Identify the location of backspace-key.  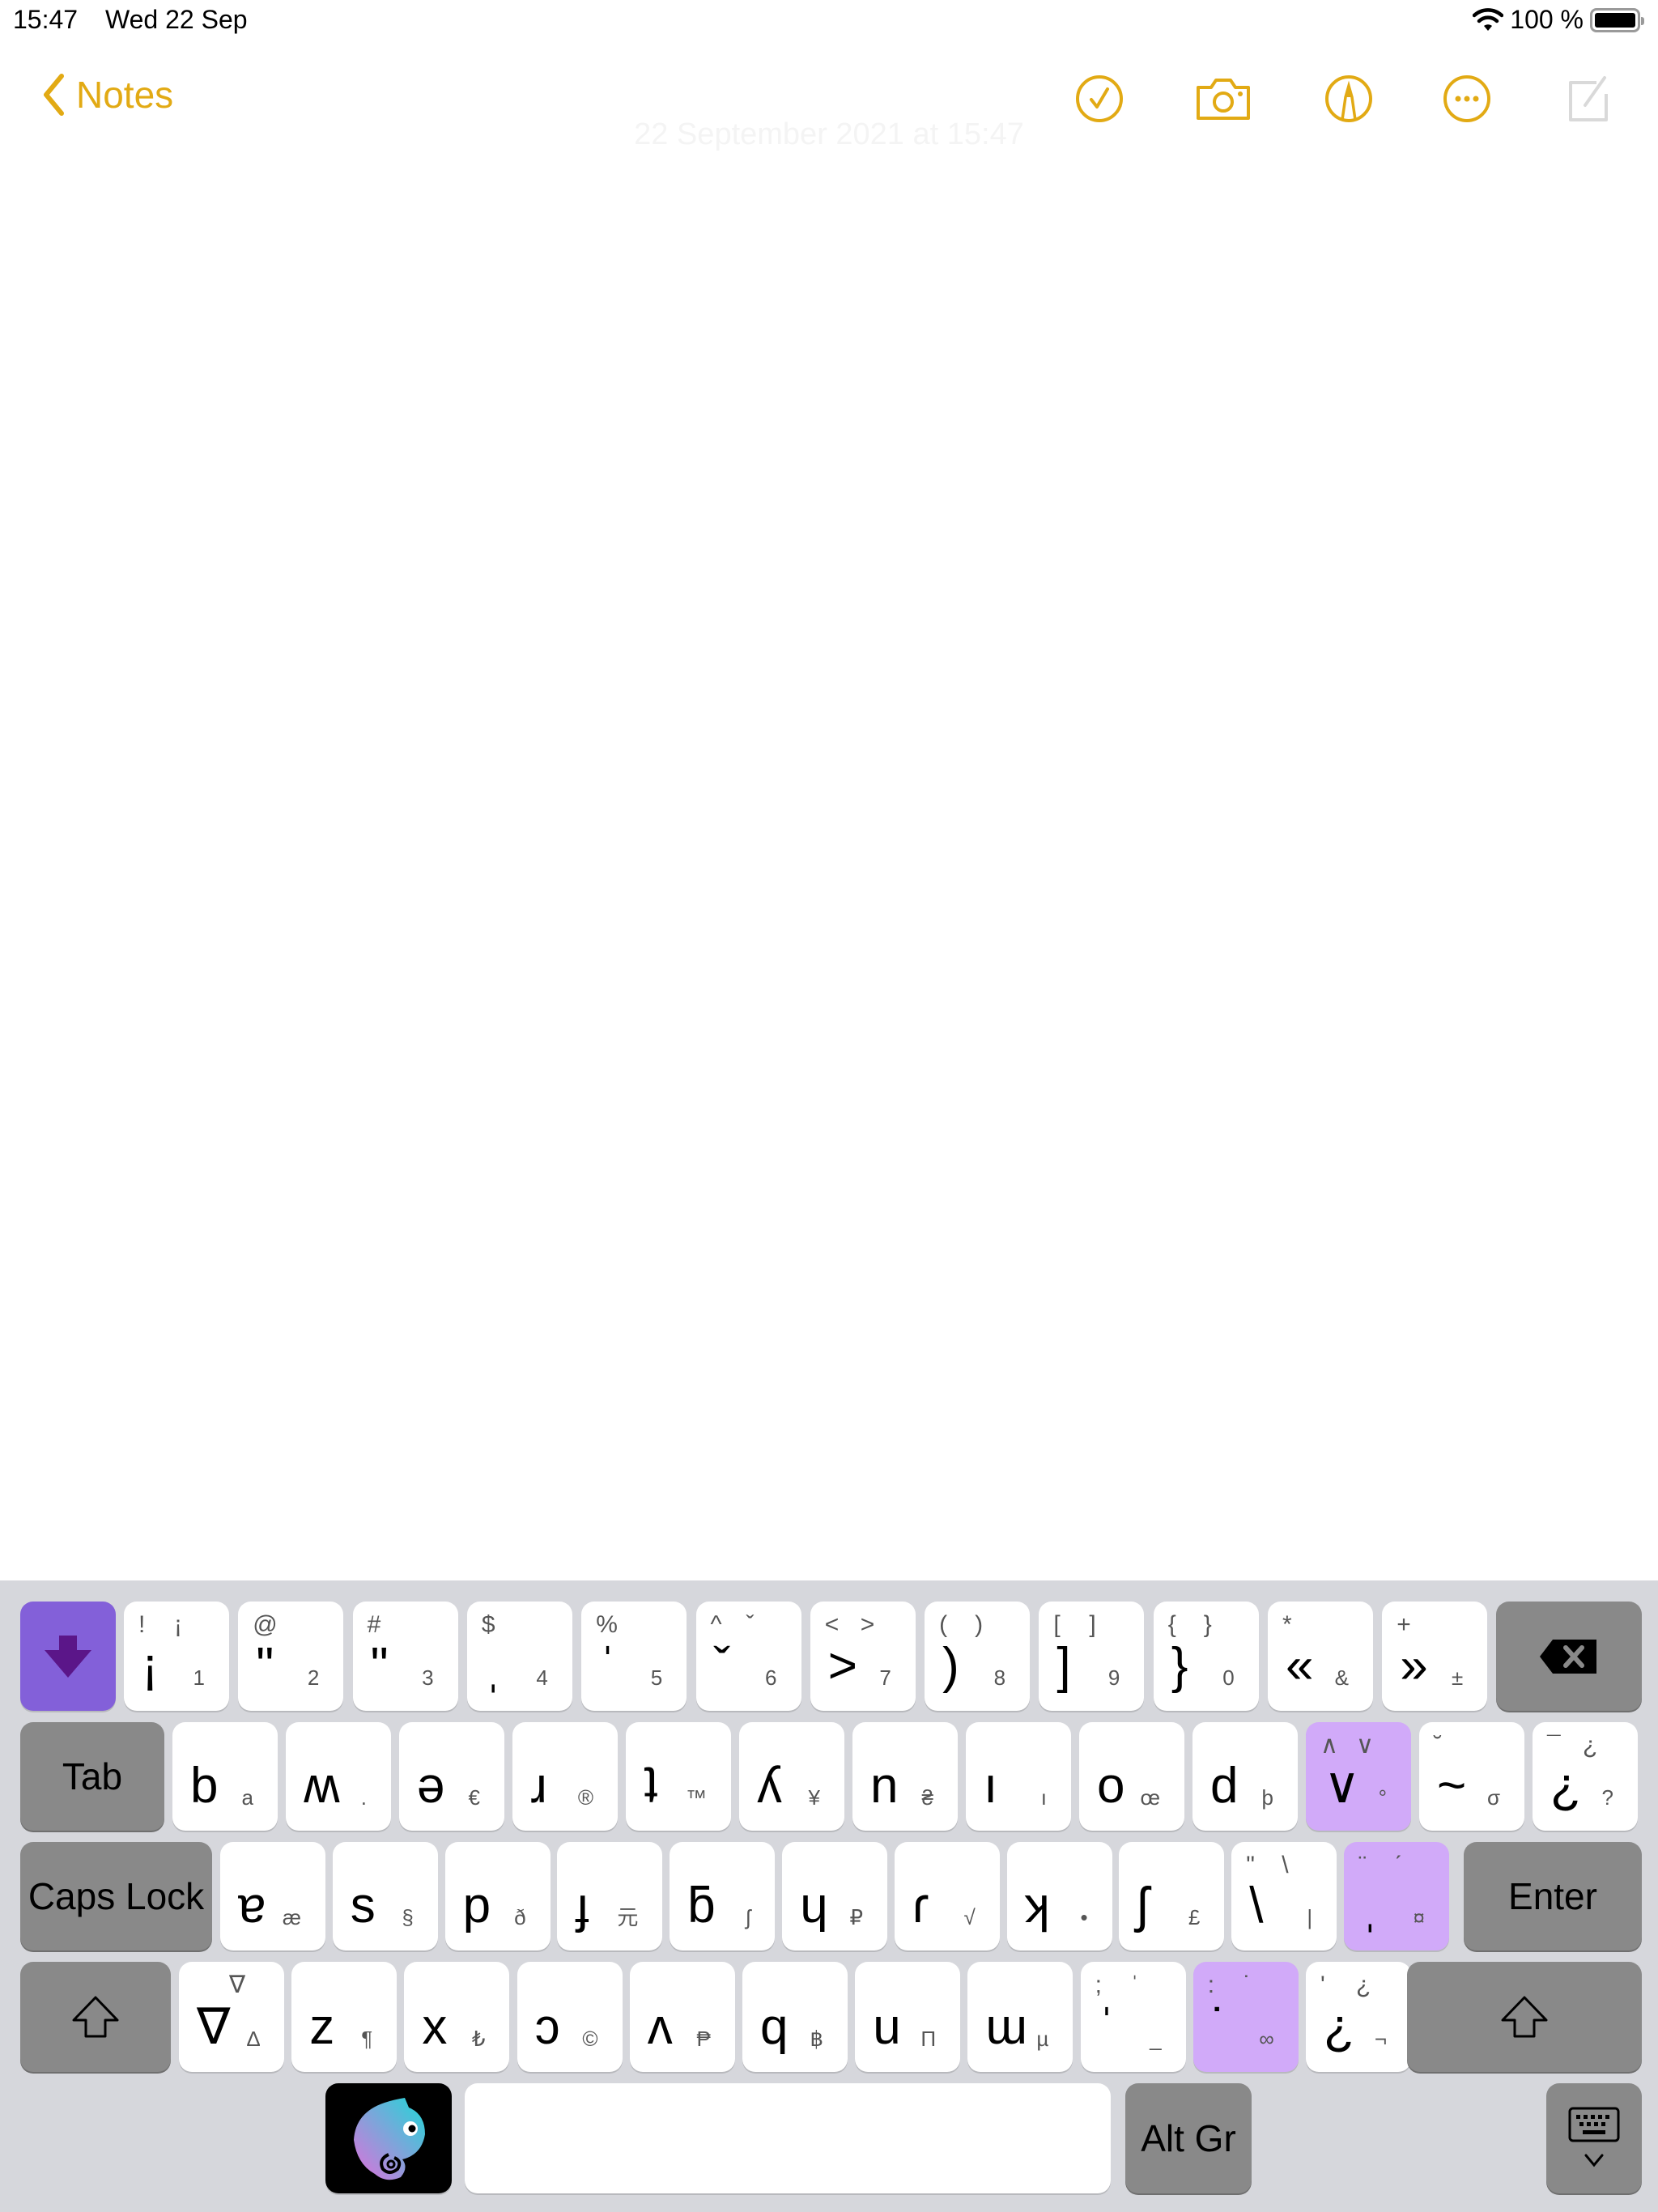
(1569, 1657).